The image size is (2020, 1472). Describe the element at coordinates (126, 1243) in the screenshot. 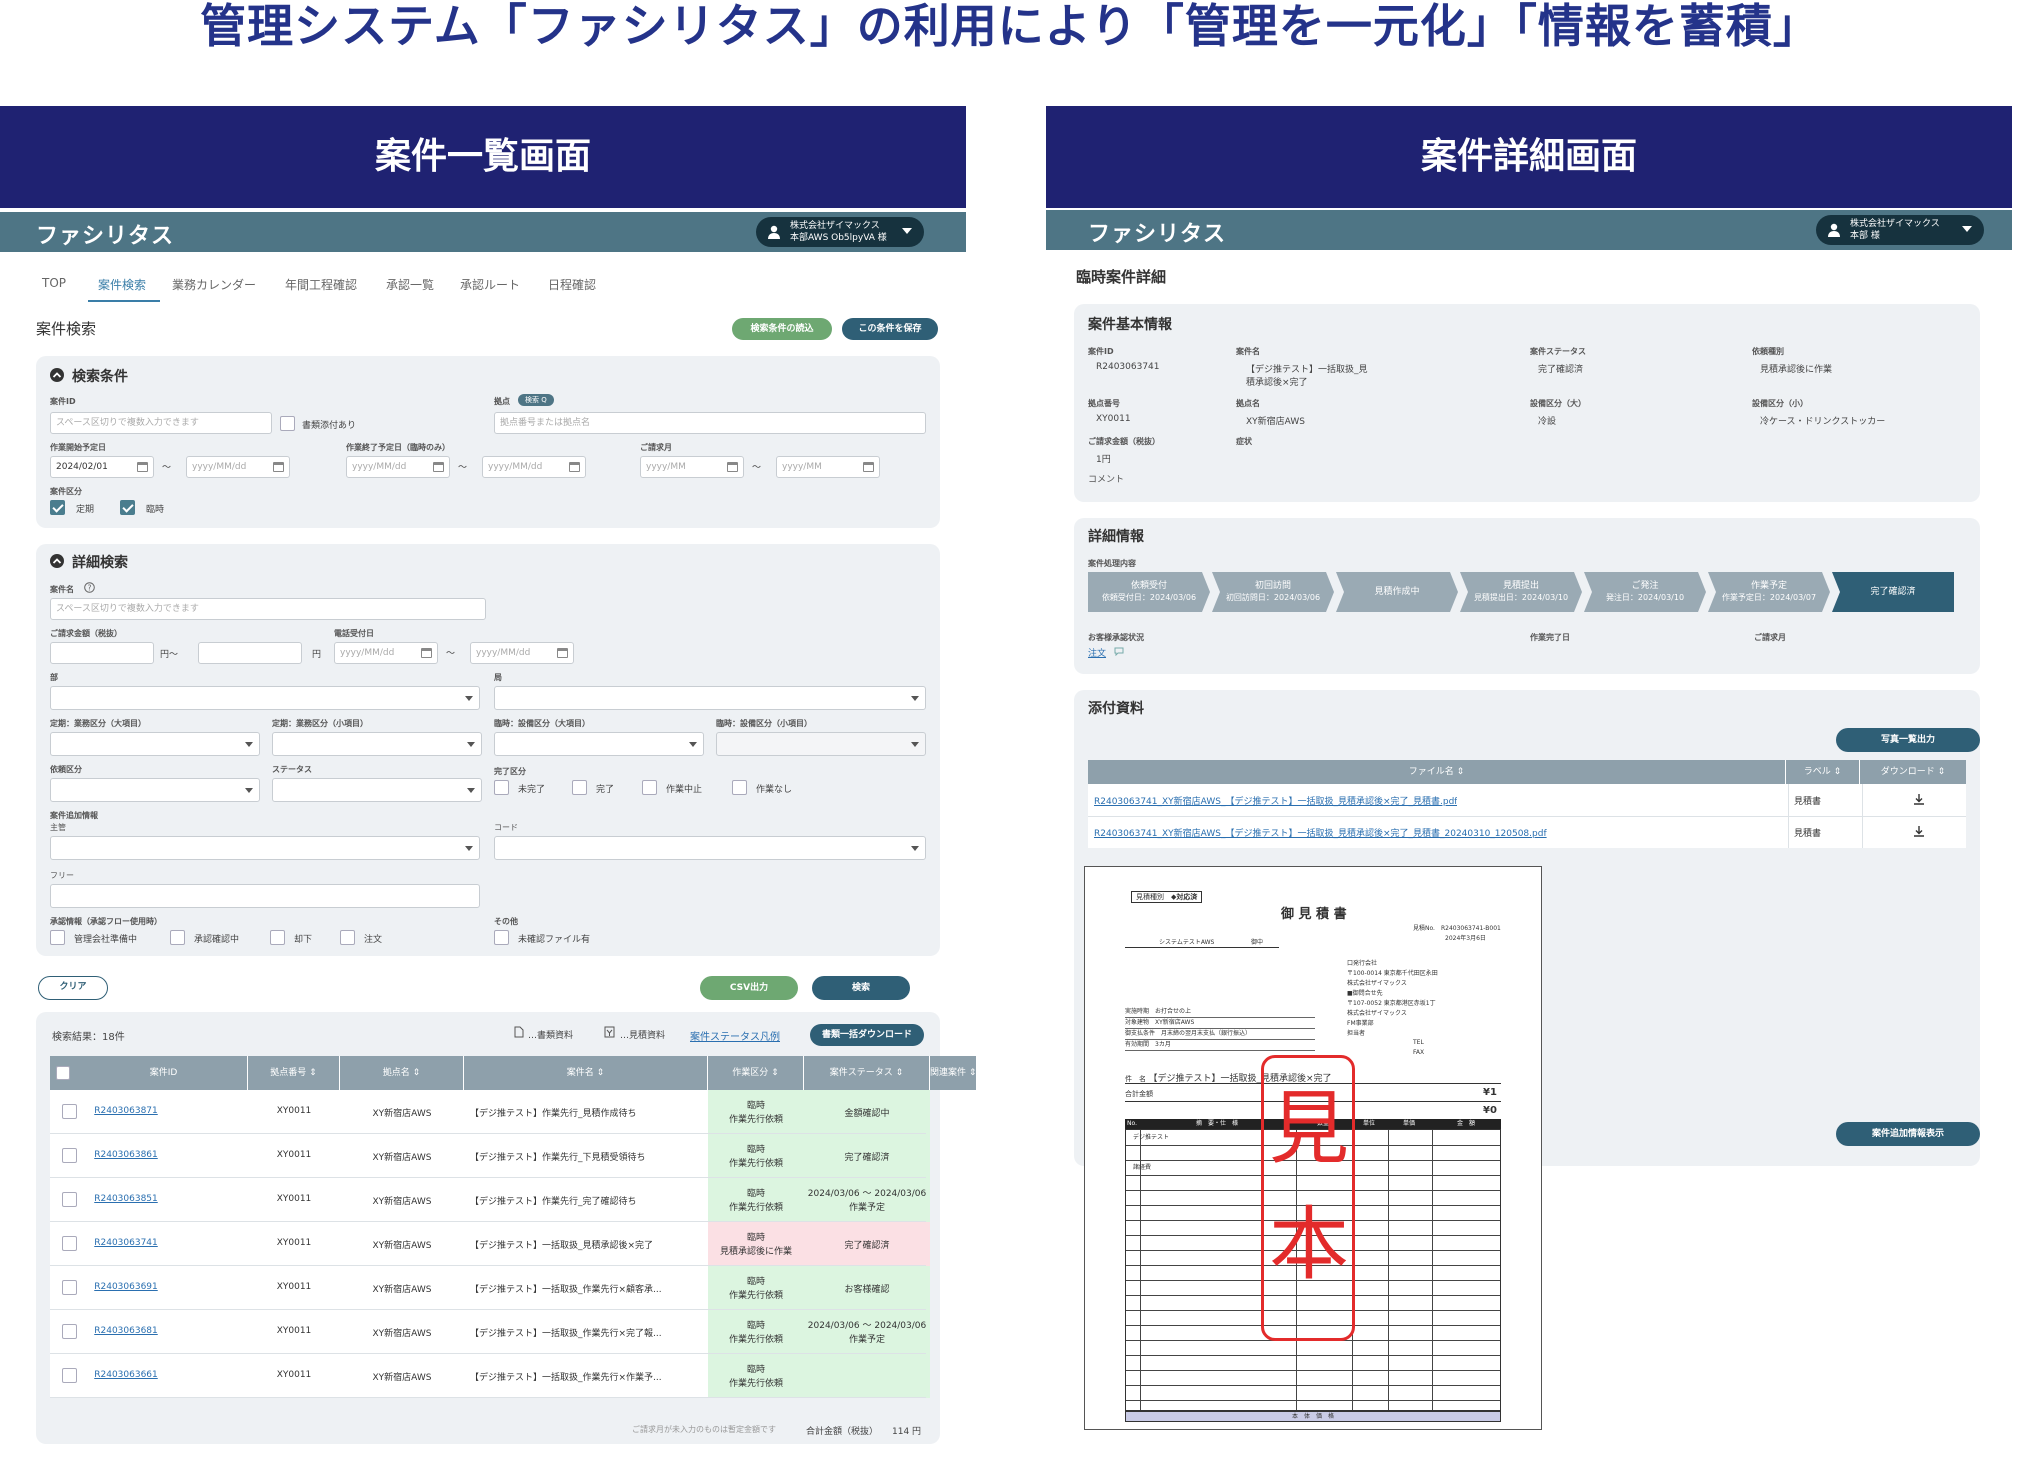

I see `case-id-link: R2403063741` at that location.